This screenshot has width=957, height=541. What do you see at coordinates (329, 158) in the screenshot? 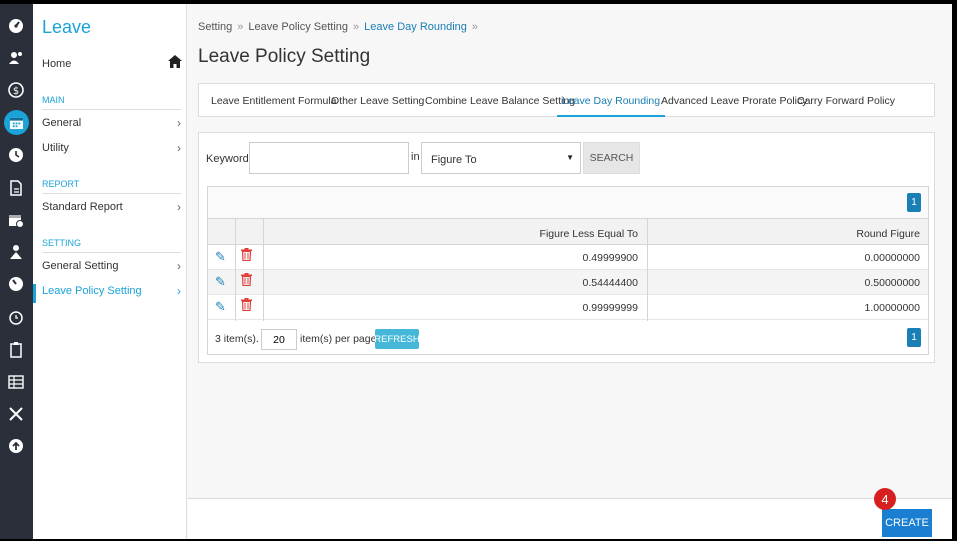
I see `keyword-input` at bounding box center [329, 158].